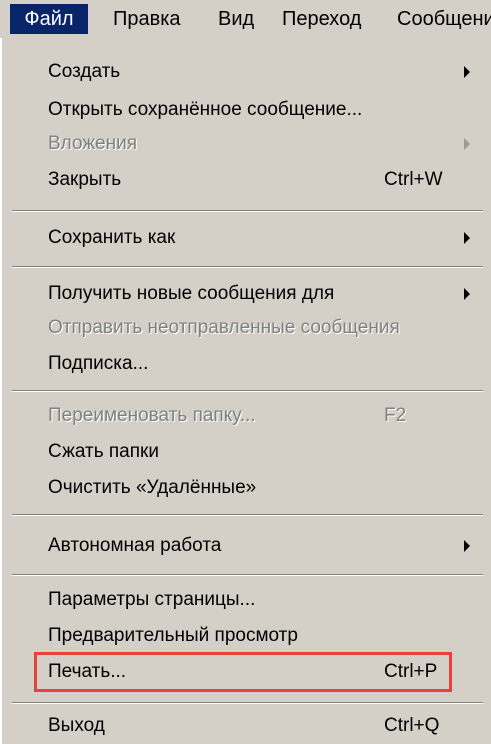 The width and height of the screenshot is (491, 744). Describe the element at coordinates (103, 451) in the screenshot. I see `menu-item-label: Сжать папки` at that location.